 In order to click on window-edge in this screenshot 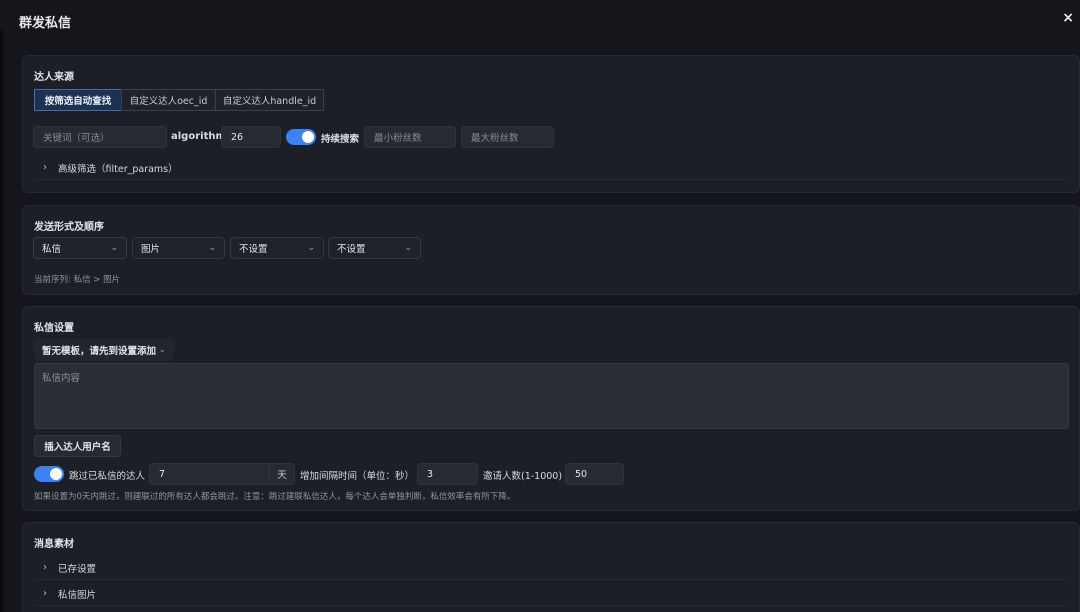, I will do `click(1, 321)`.